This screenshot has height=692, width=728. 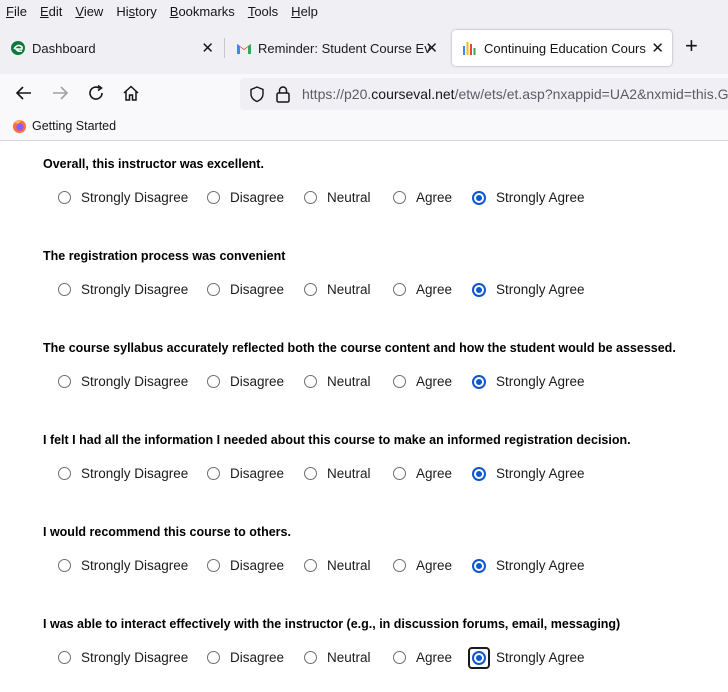 What do you see at coordinates (111, 48) in the screenshot?
I see `tab-dashboard: Dashboard ✕` at bounding box center [111, 48].